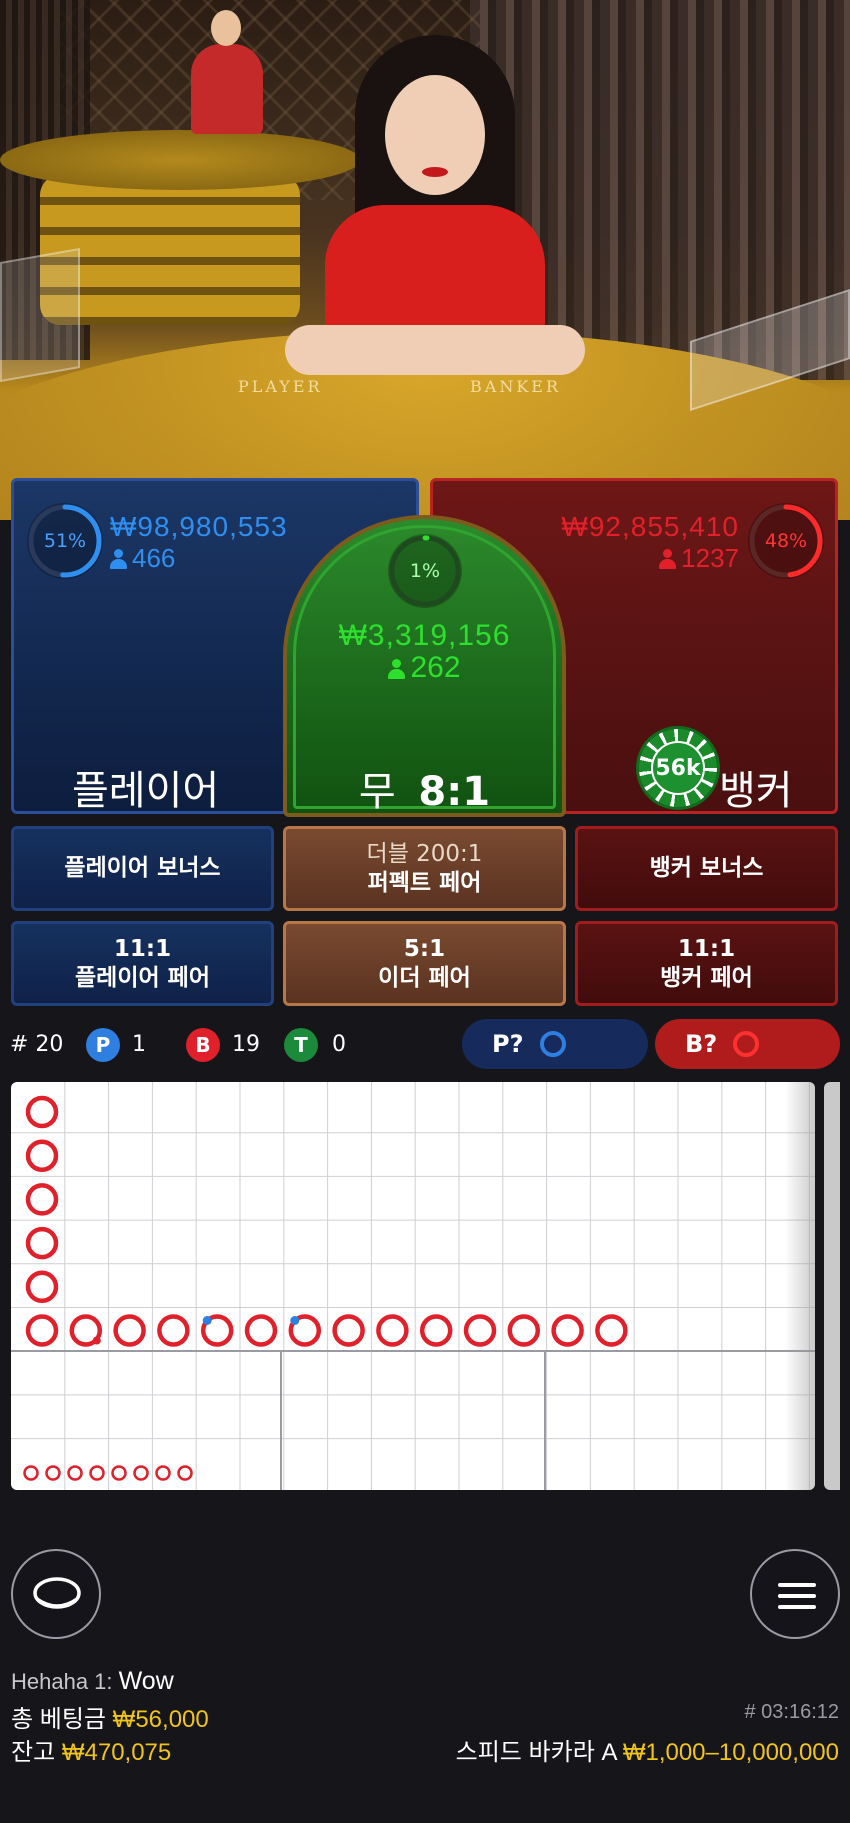 The image size is (850, 1823). What do you see at coordinates (536, 1752) in the screenshot?
I see `table-name: 스피드 바카라 A` at bounding box center [536, 1752].